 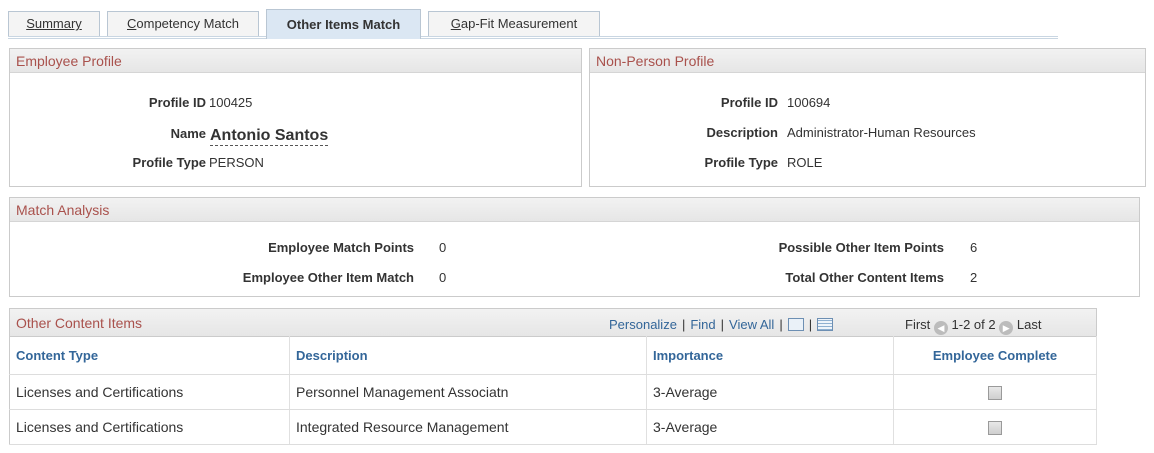 I want to click on tab-divider, so click(x=533, y=36).